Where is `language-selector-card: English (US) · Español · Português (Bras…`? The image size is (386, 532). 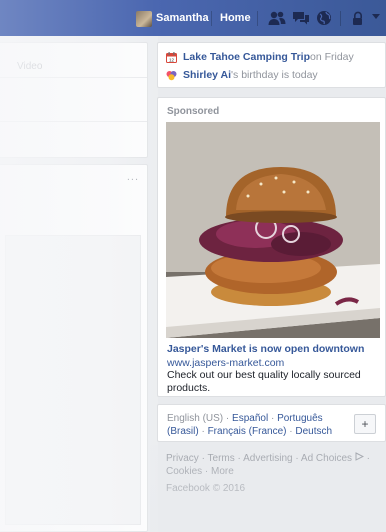
language-selector-card: English (US) · Español · Português (Bras… is located at coordinates (271, 423).